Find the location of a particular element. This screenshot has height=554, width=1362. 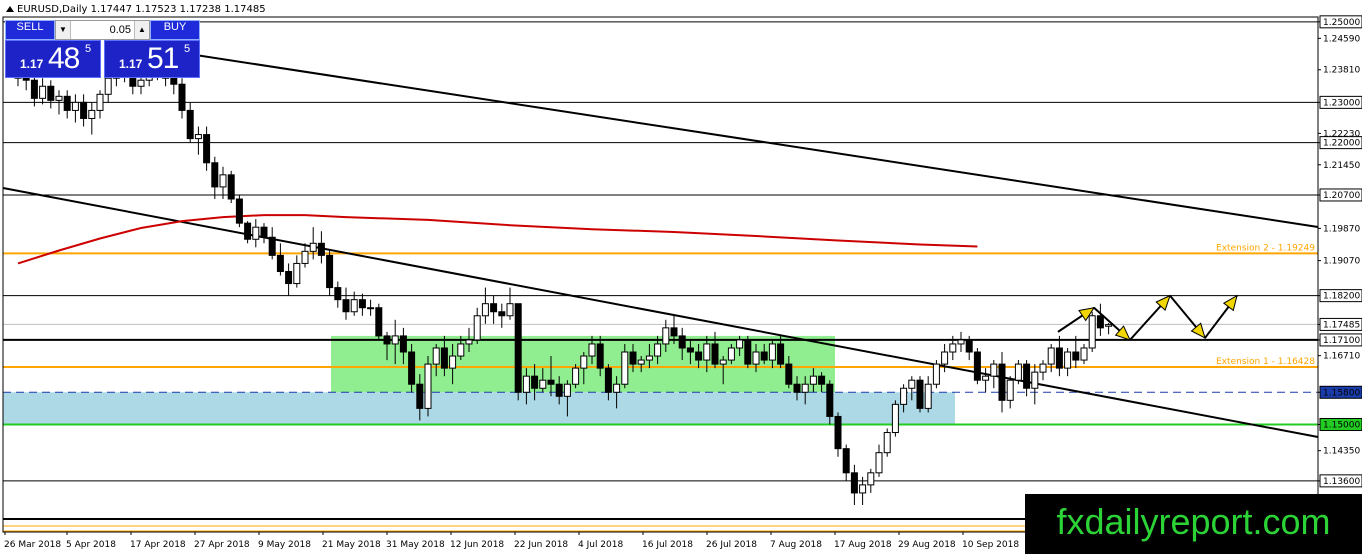

sell-quote-prefix: 1.17 is located at coordinates (32, 64).